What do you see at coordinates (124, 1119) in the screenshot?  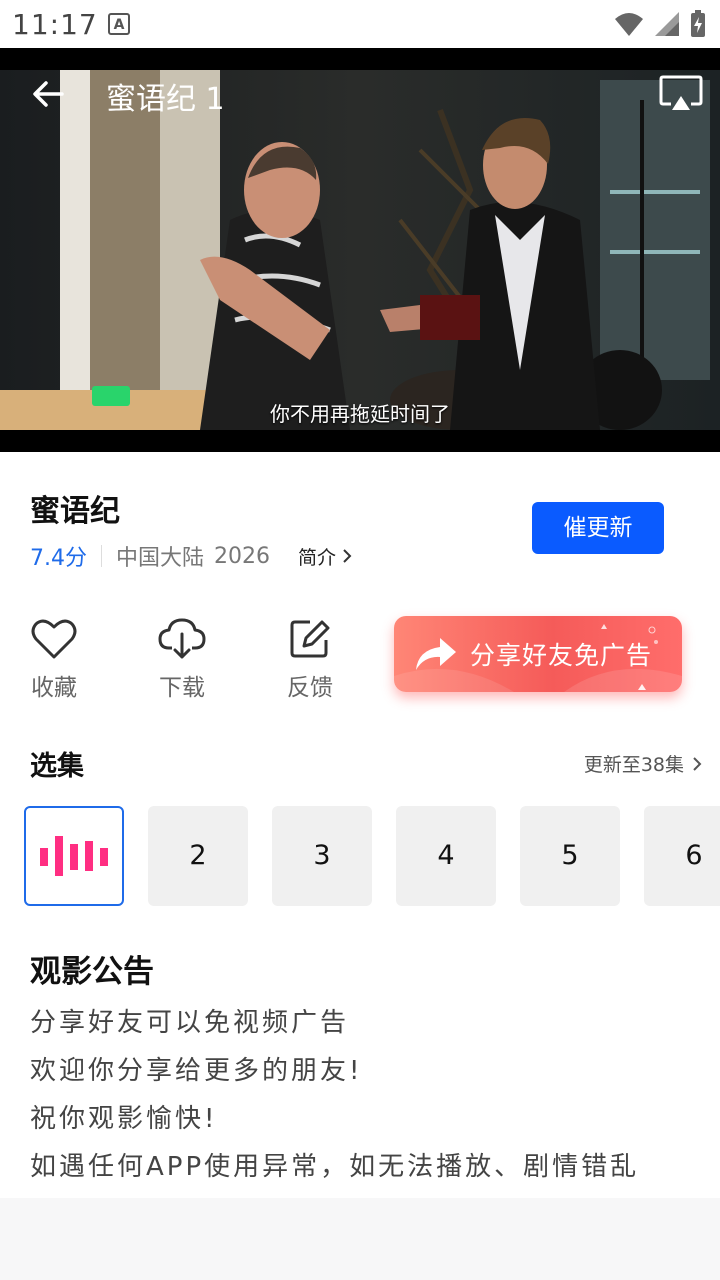 I see `notice-line: 祝你观影愉快!` at bounding box center [124, 1119].